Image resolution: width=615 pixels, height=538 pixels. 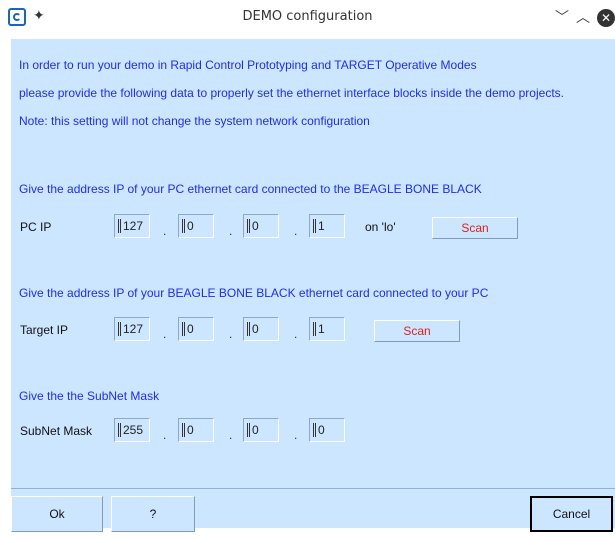 I want to click on pc-ip-octet-2: 0, so click(x=196, y=226).